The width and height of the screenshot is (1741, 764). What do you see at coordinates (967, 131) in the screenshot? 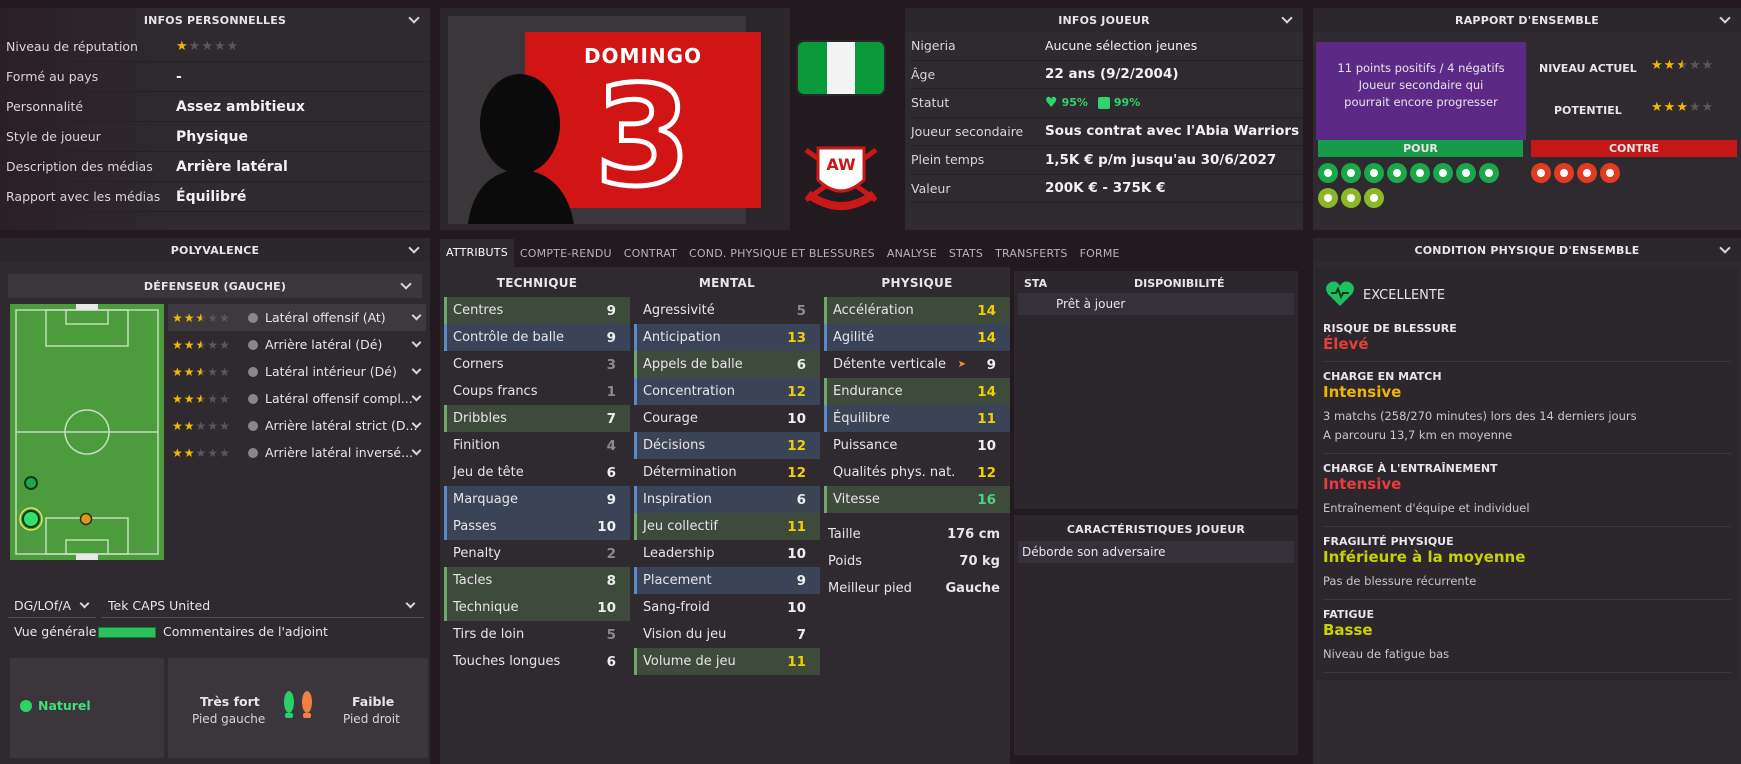
I see `row-label: Joueur secondaire` at bounding box center [967, 131].